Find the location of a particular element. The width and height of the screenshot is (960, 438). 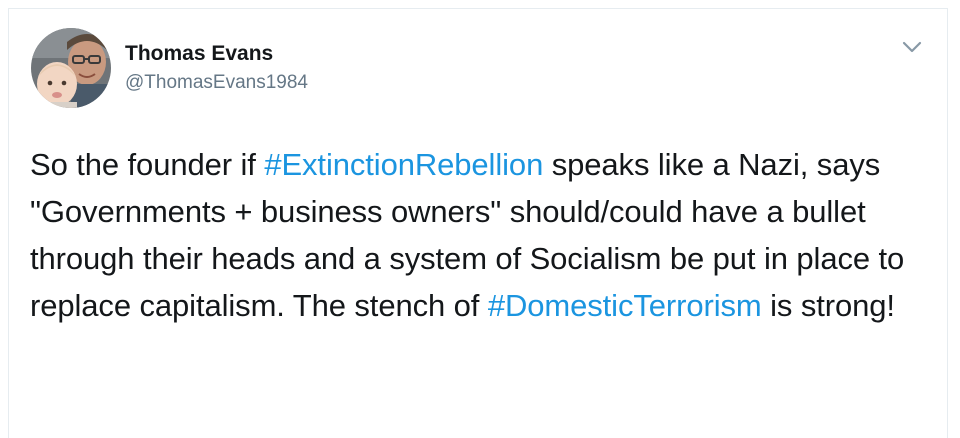

chevron-down-icon-svg is located at coordinates (912, 47).